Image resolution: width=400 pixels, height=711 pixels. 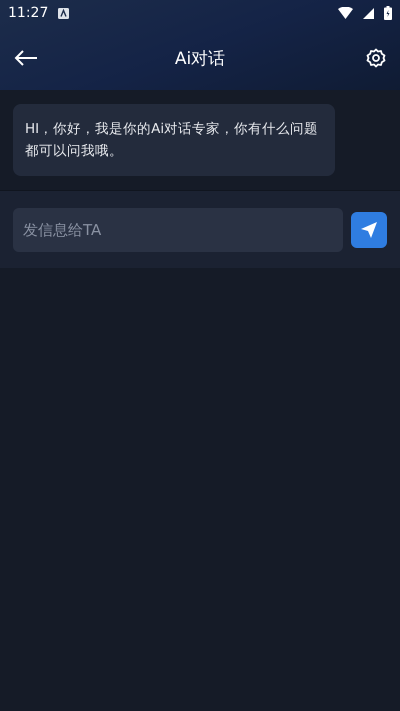 What do you see at coordinates (28, 13) in the screenshot?
I see `status-time: 11:27` at bounding box center [28, 13].